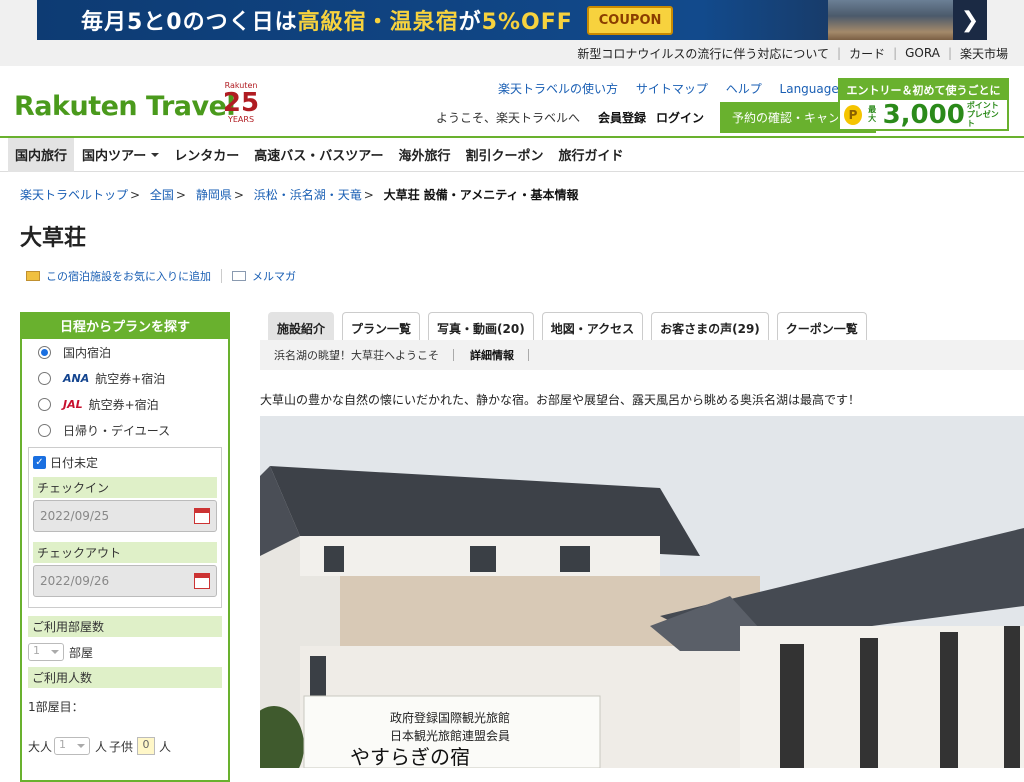  I want to click on gnav-bus: 高速バス・バスツアー, so click(318, 154).